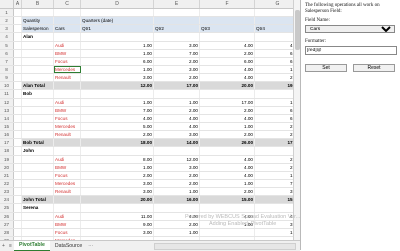  I want to click on grid-cell: Qtr1, so click(117, 29).